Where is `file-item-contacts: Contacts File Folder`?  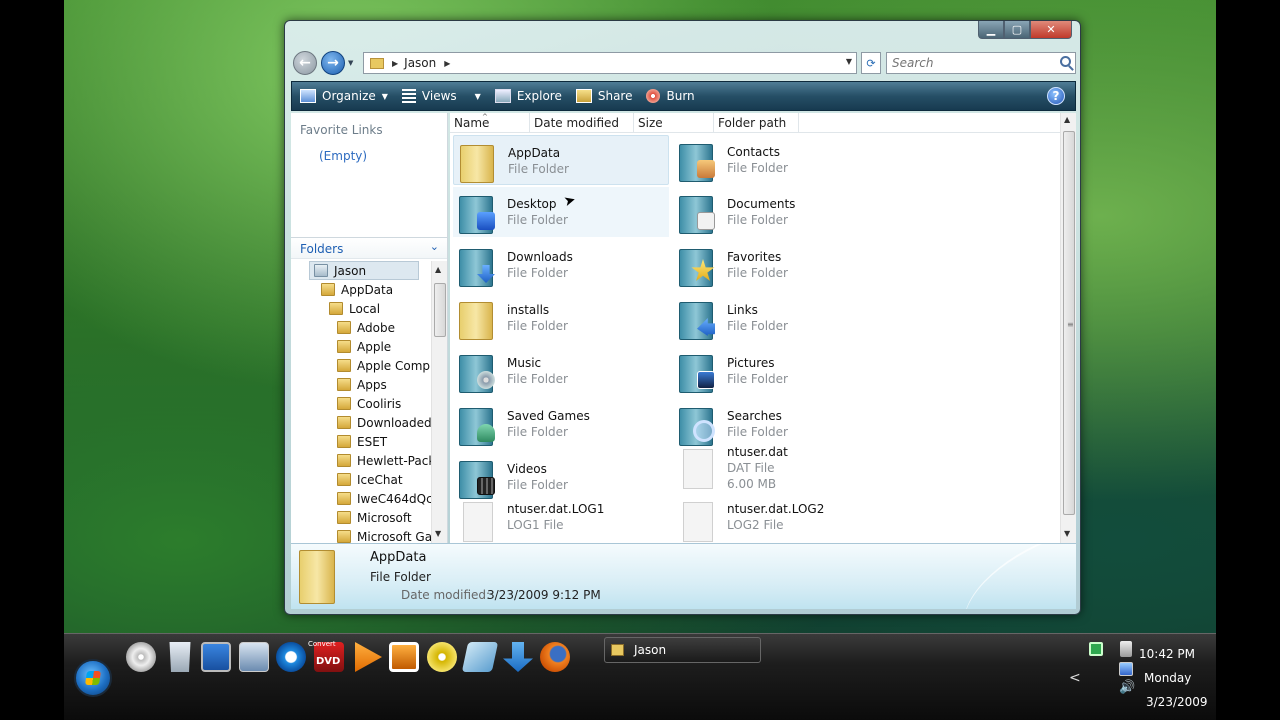 file-item-contacts: Contacts File Folder is located at coordinates (781, 160).